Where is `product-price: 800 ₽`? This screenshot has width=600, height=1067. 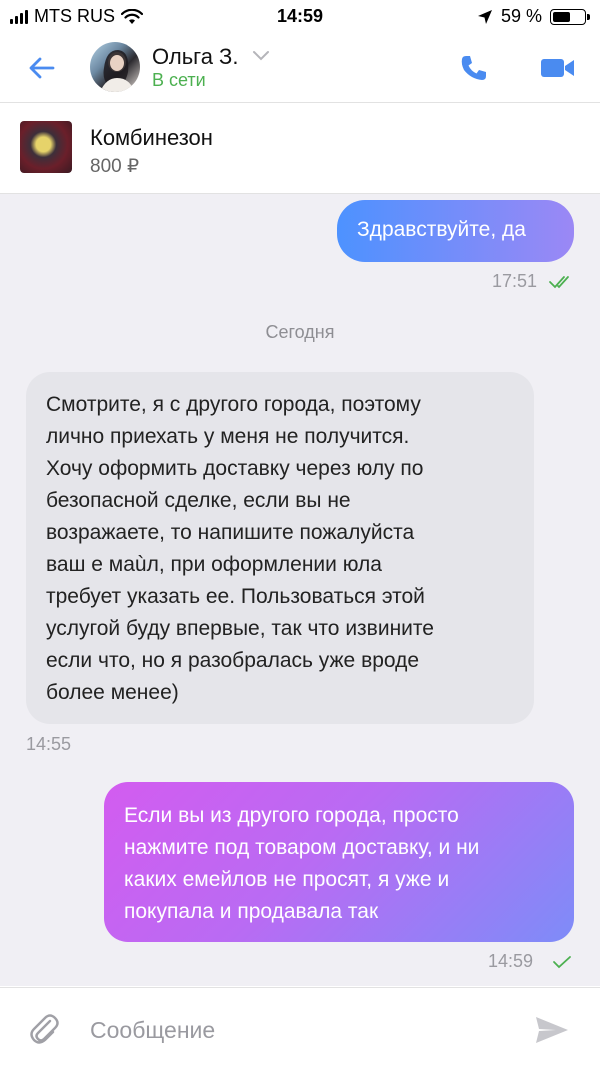 product-price: 800 ₽ is located at coordinates (115, 166).